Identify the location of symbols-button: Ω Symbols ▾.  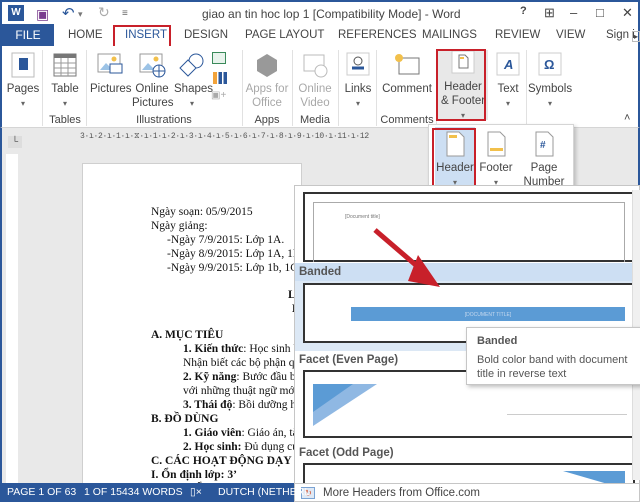
(550, 81).